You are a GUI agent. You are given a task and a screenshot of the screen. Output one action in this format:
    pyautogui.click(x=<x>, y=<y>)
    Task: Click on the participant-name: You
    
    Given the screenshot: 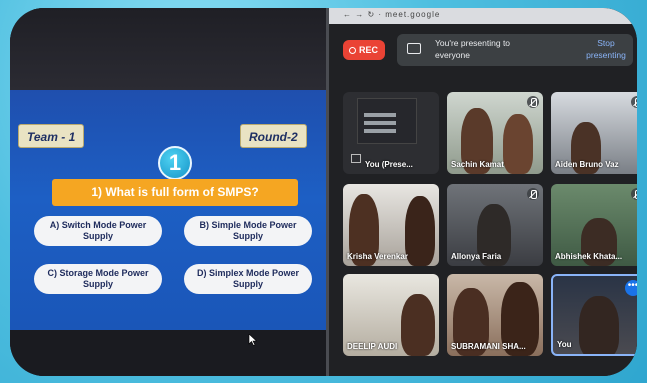 What is the action you would take?
    pyautogui.click(x=564, y=344)
    